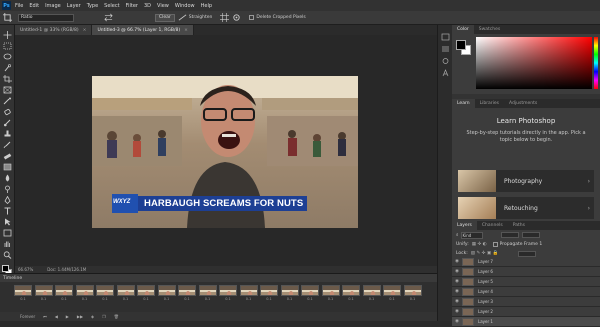 The width and height of the screenshot is (600, 327). Describe the element at coordinates (7, 134) in the screenshot. I see `clone-stamp-tool-icon` at that location.